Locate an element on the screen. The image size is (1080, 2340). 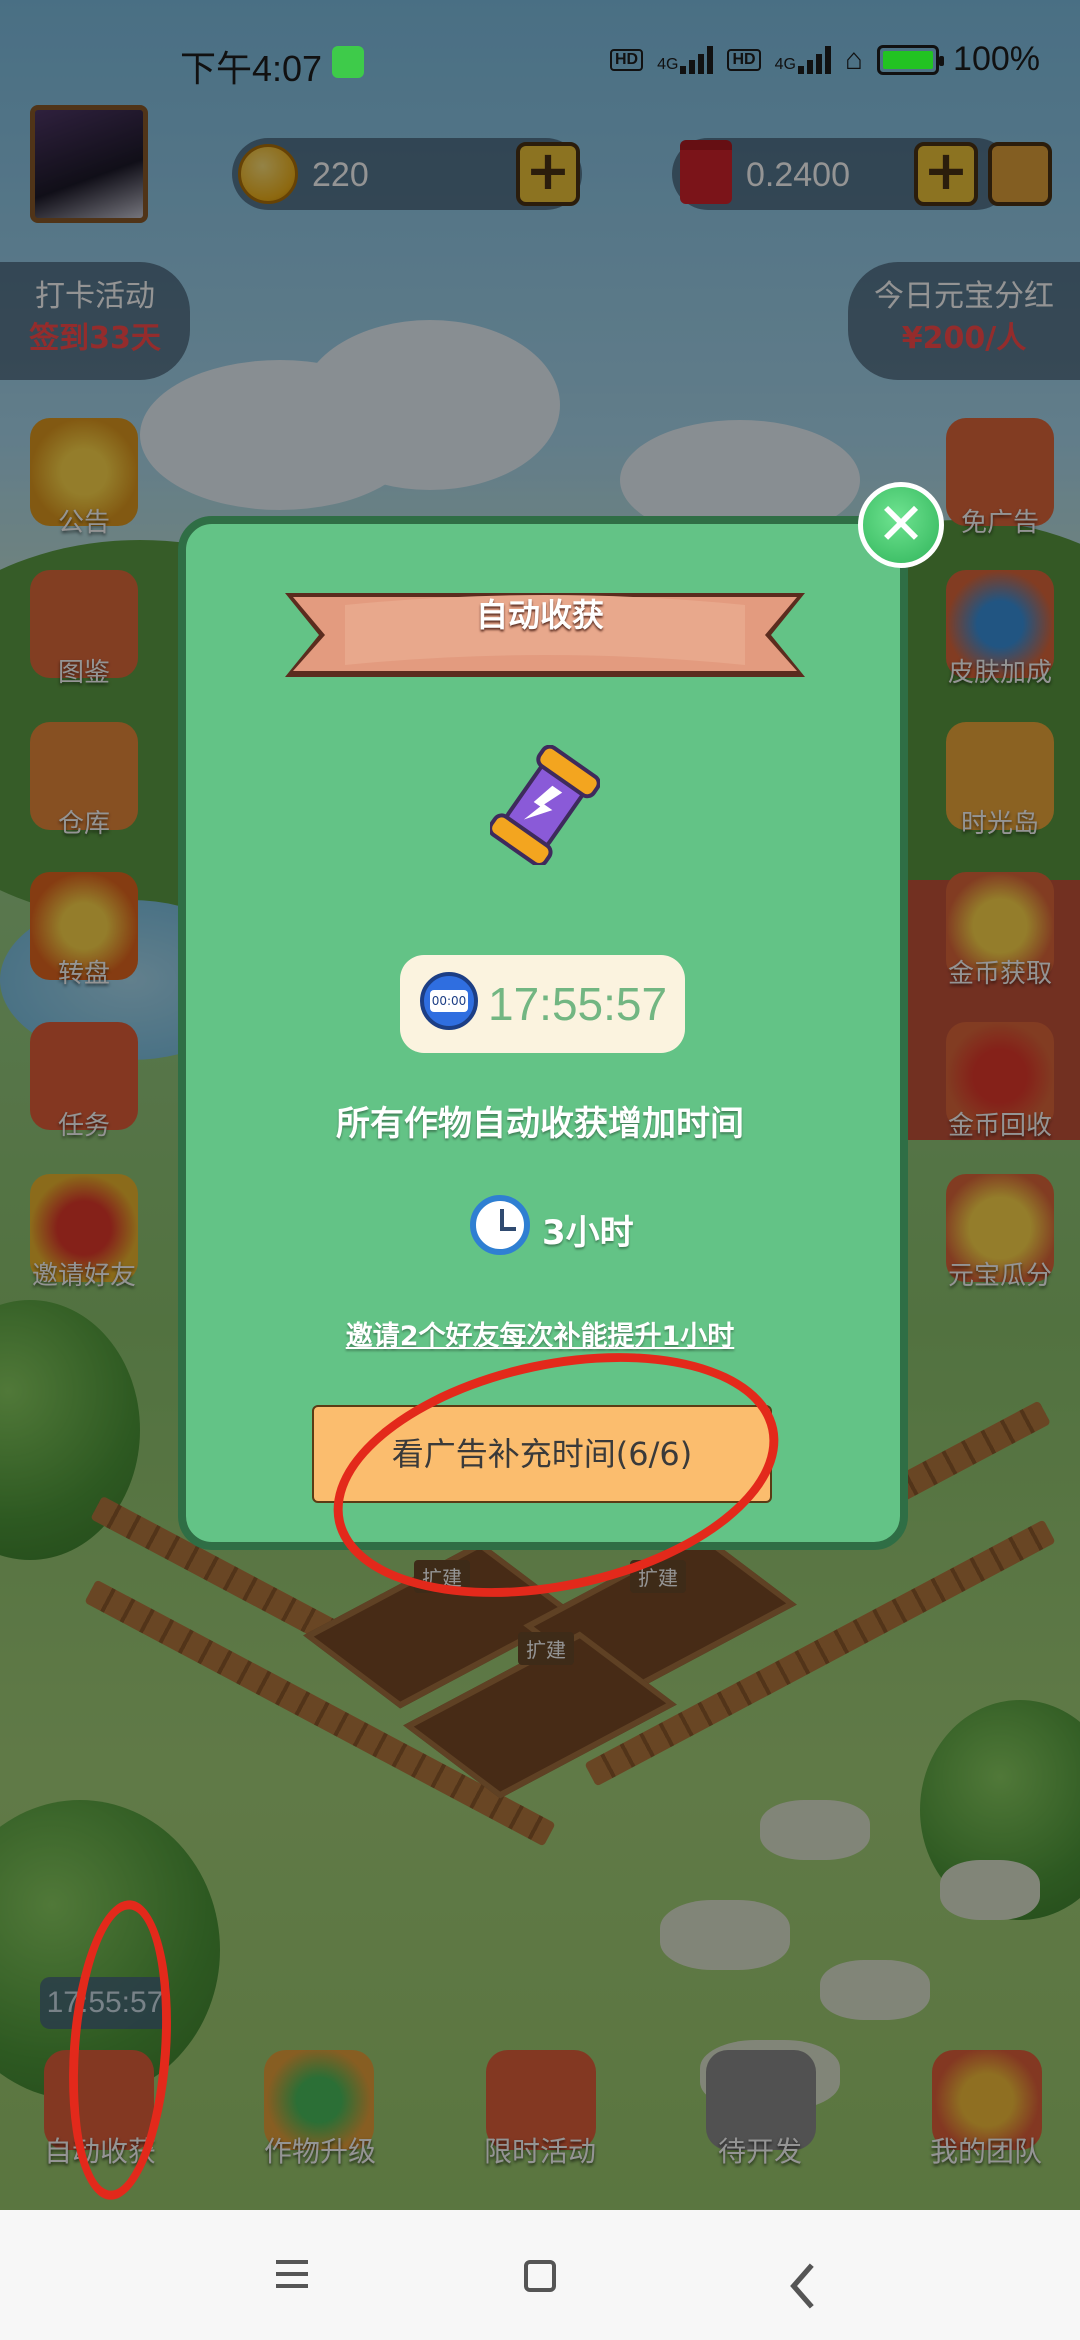
home-icon is located at coordinates (540, 2276).